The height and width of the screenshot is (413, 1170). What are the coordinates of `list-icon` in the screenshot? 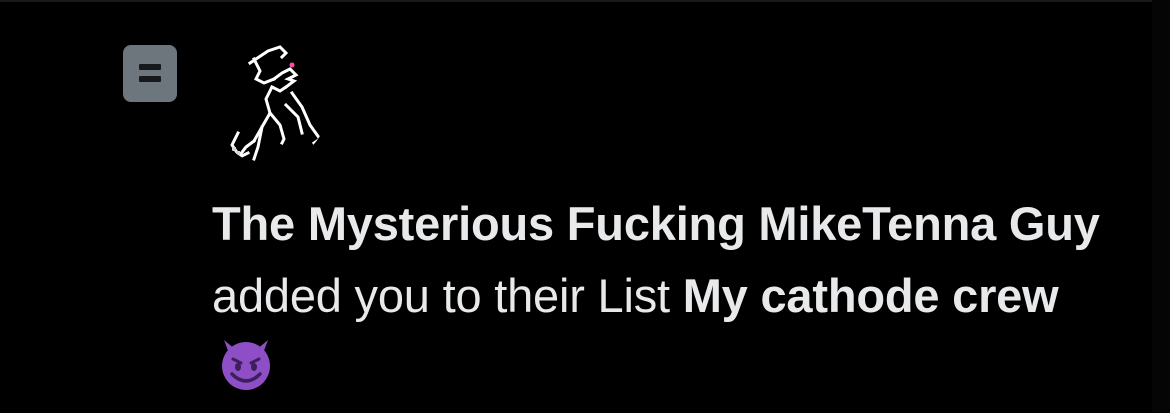 It's located at (150, 73).